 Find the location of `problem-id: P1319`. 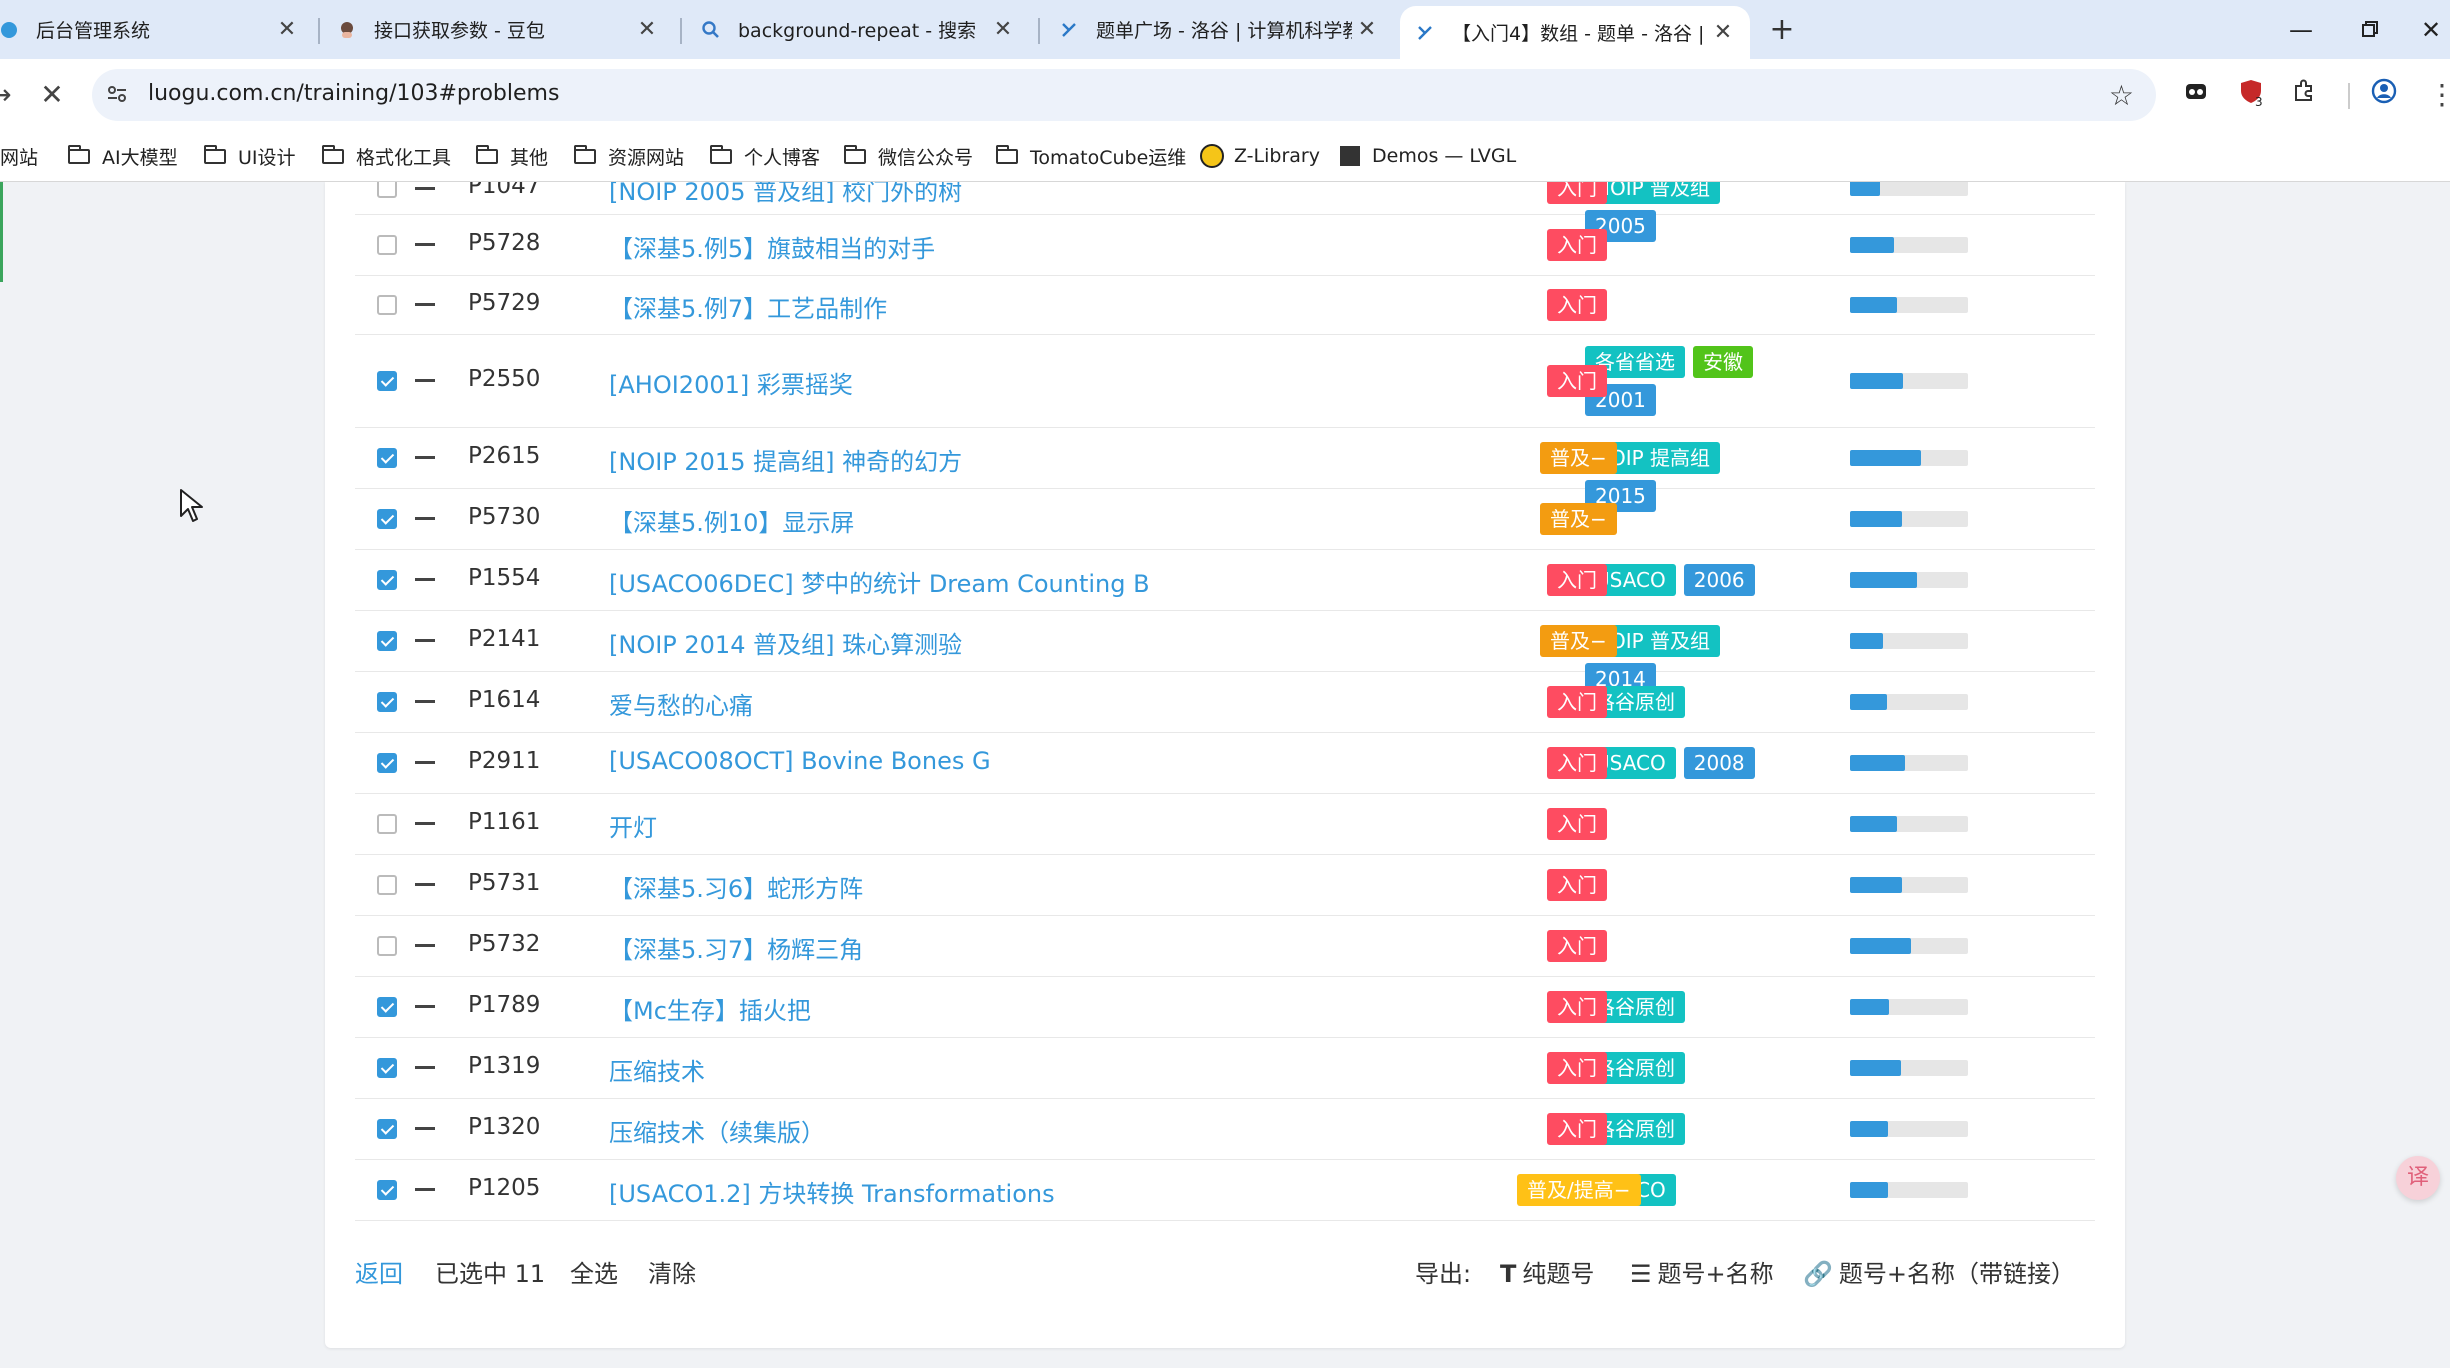

problem-id: P1319 is located at coordinates (504, 1065).